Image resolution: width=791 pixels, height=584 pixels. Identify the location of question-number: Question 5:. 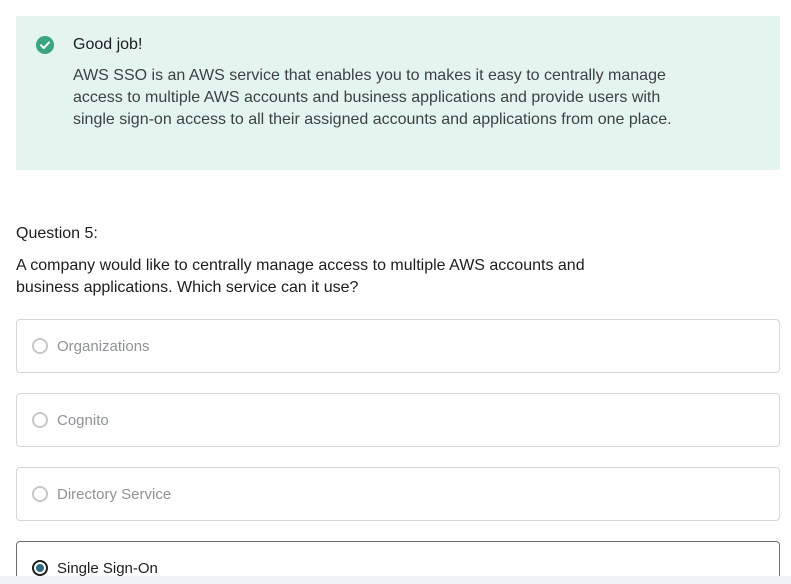
(57, 233).